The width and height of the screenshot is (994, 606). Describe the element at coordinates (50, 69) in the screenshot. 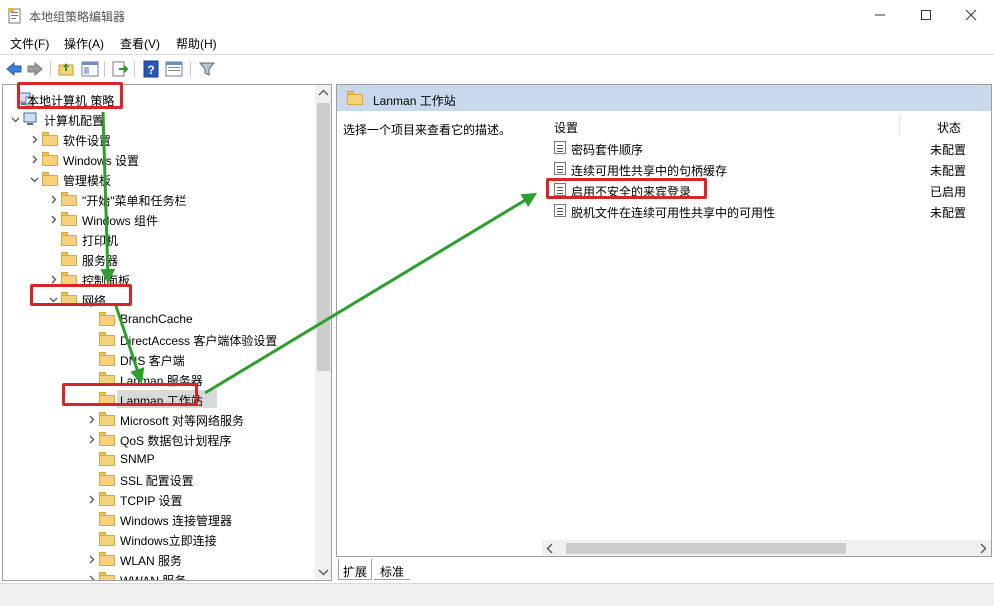

I see `toolbar-separator` at that location.